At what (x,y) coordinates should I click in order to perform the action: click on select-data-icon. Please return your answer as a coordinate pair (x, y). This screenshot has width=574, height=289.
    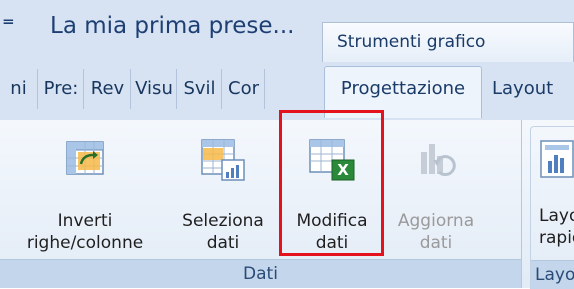
    Looking at the image, I should click on (223, 160).